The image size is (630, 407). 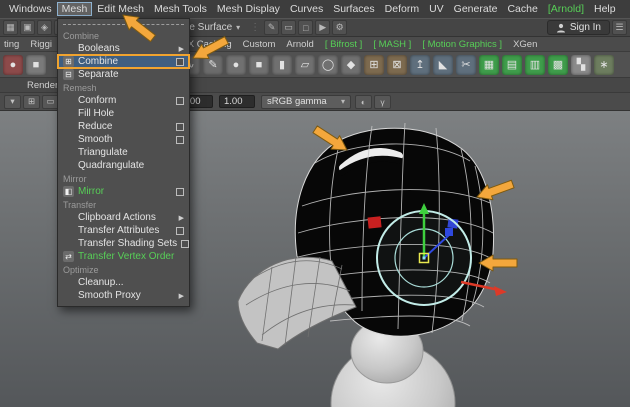 What do you see at coordinates (343, 44) in the screenshot?
I see `shelf-tab-bifrost: [ Bifrost ]` at bounding box center [343, 44].